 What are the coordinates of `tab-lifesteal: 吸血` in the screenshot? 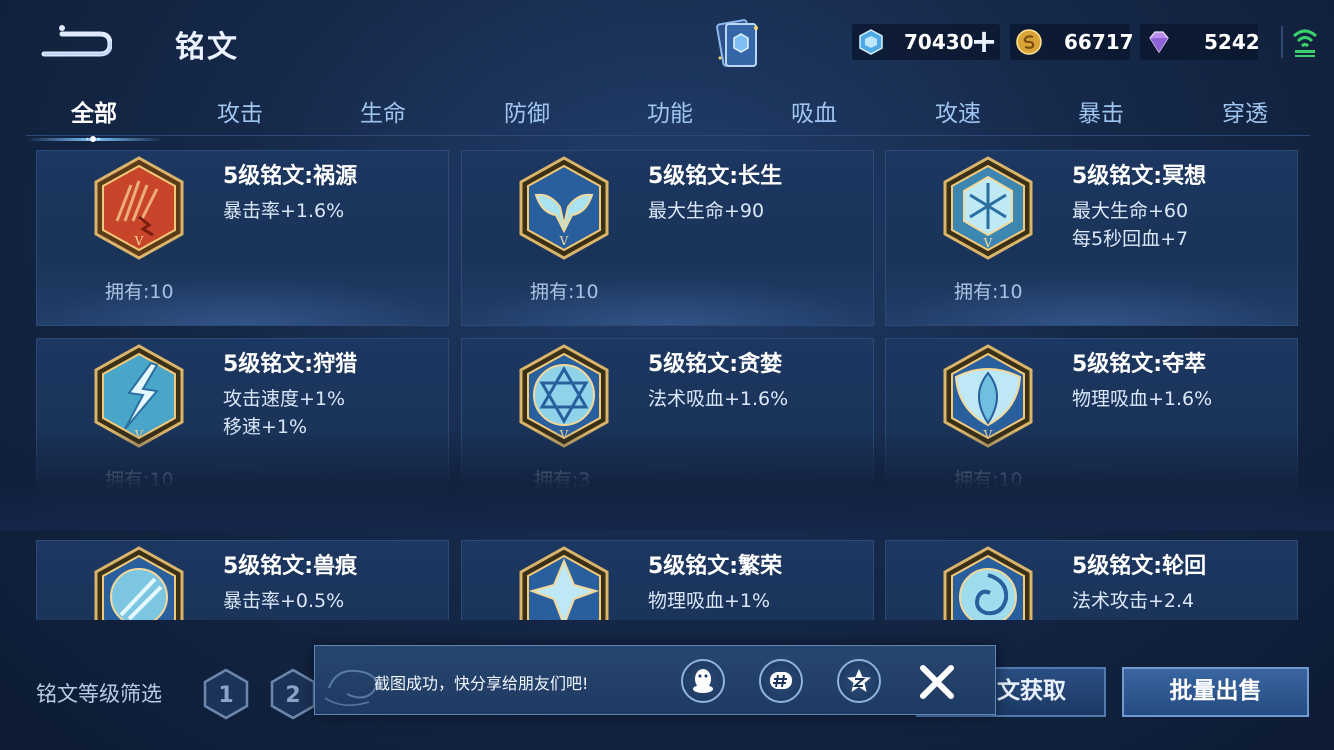 It's located at (814, 111).